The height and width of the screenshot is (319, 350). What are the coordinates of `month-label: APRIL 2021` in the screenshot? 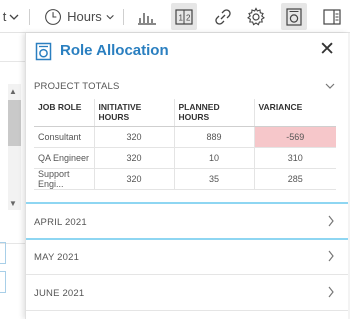 It's located at (60, 222).